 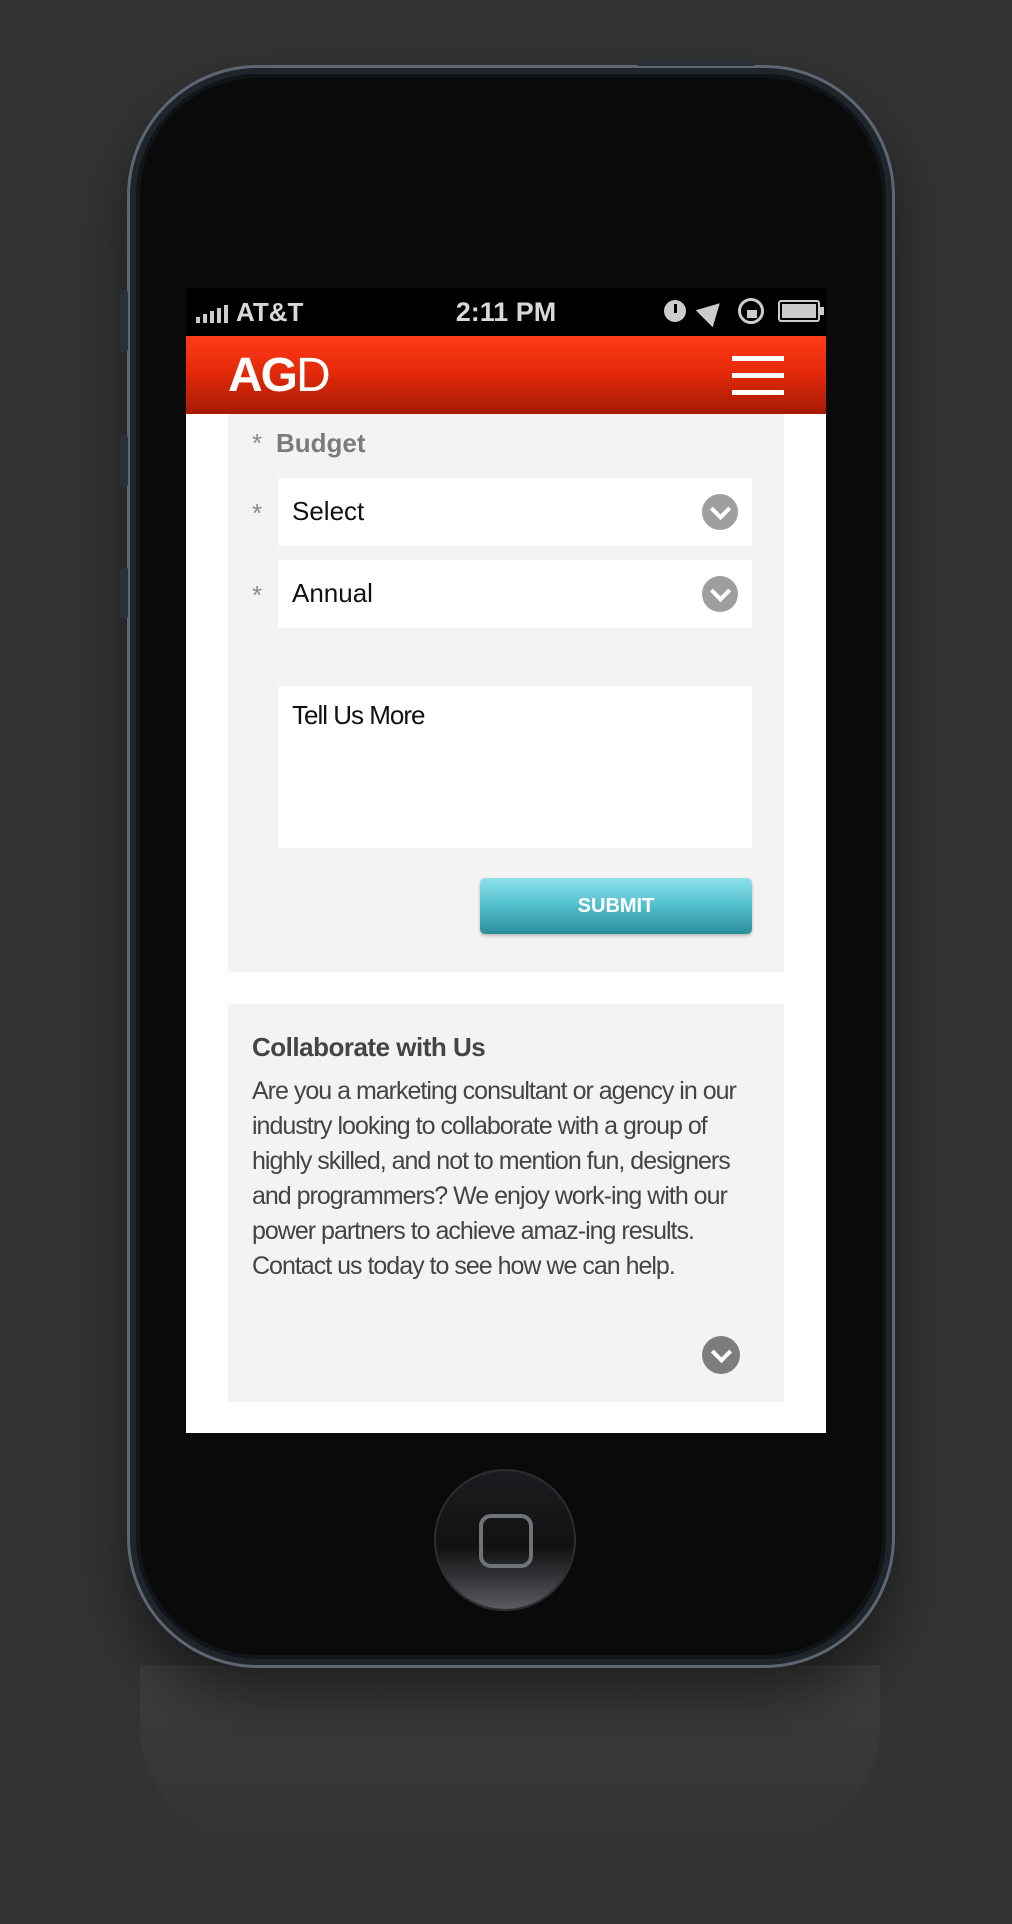 I want to click on logo: AGD, so click(x=279, y=375).